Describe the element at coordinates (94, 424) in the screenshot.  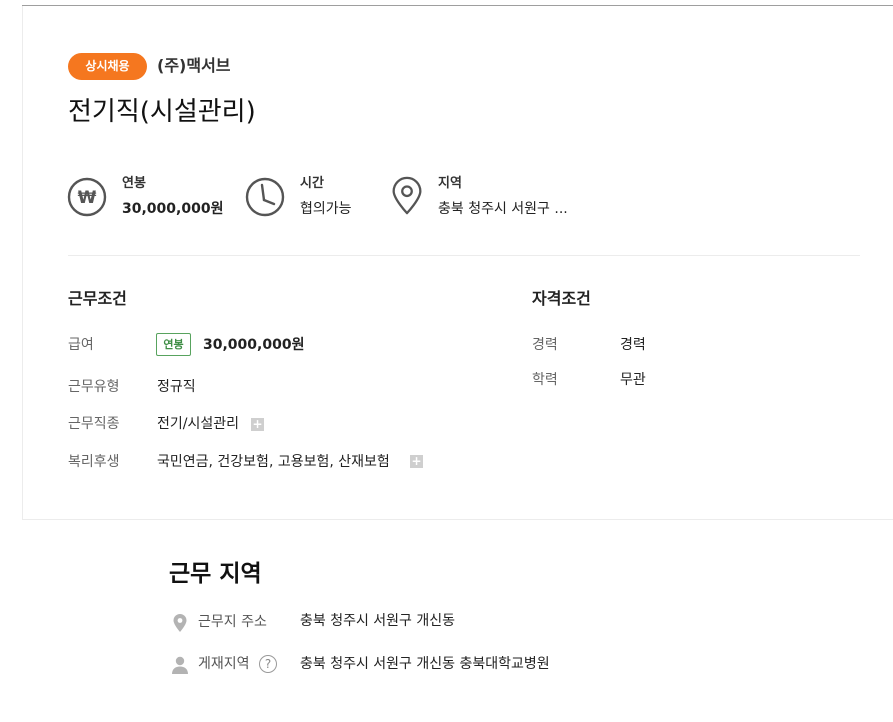
I see `job-category-label: 근무직종` at that location.